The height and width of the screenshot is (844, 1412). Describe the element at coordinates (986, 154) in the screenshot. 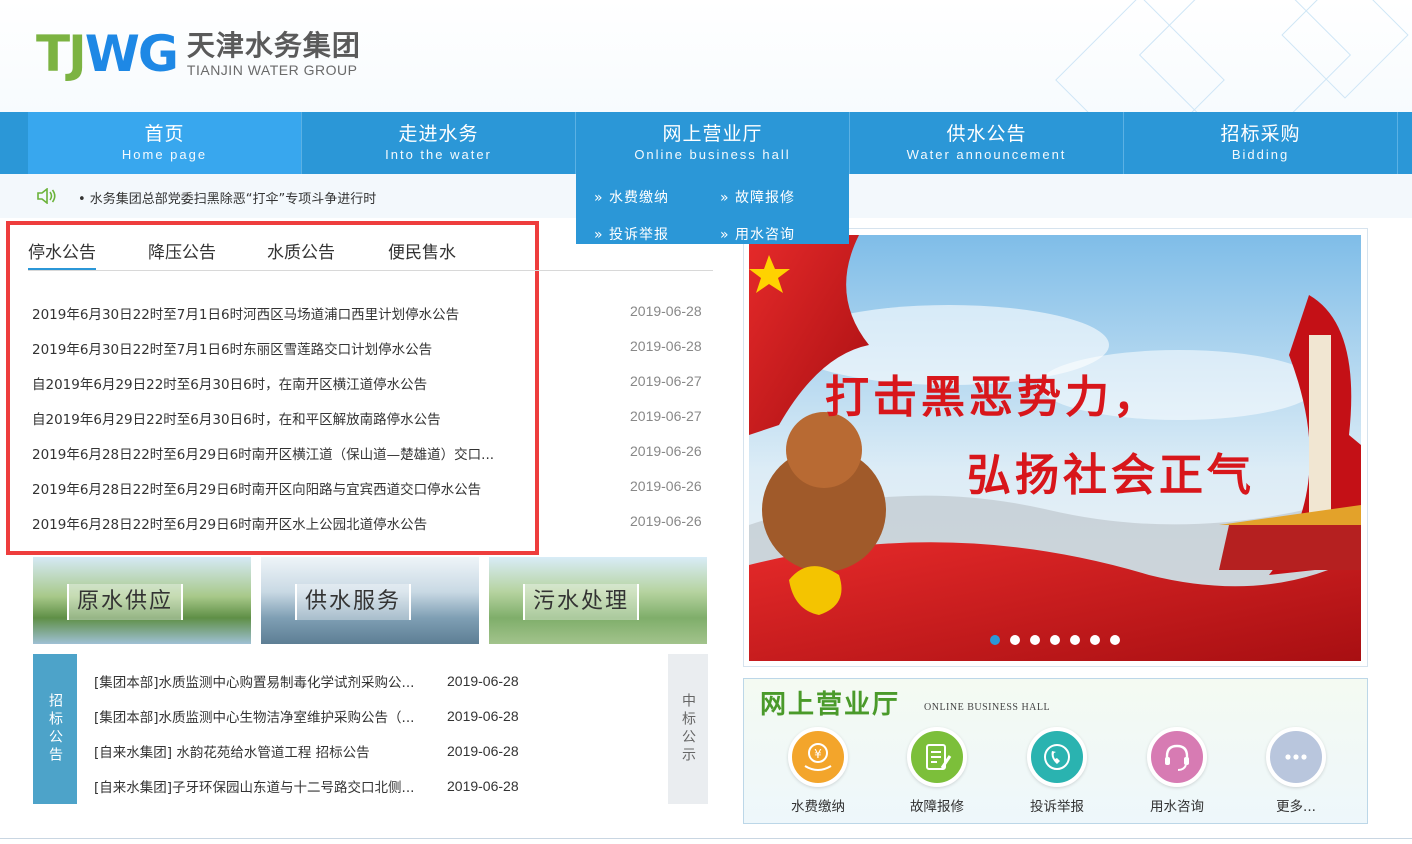

I see `nav-label-en: Water announcement` at that location.